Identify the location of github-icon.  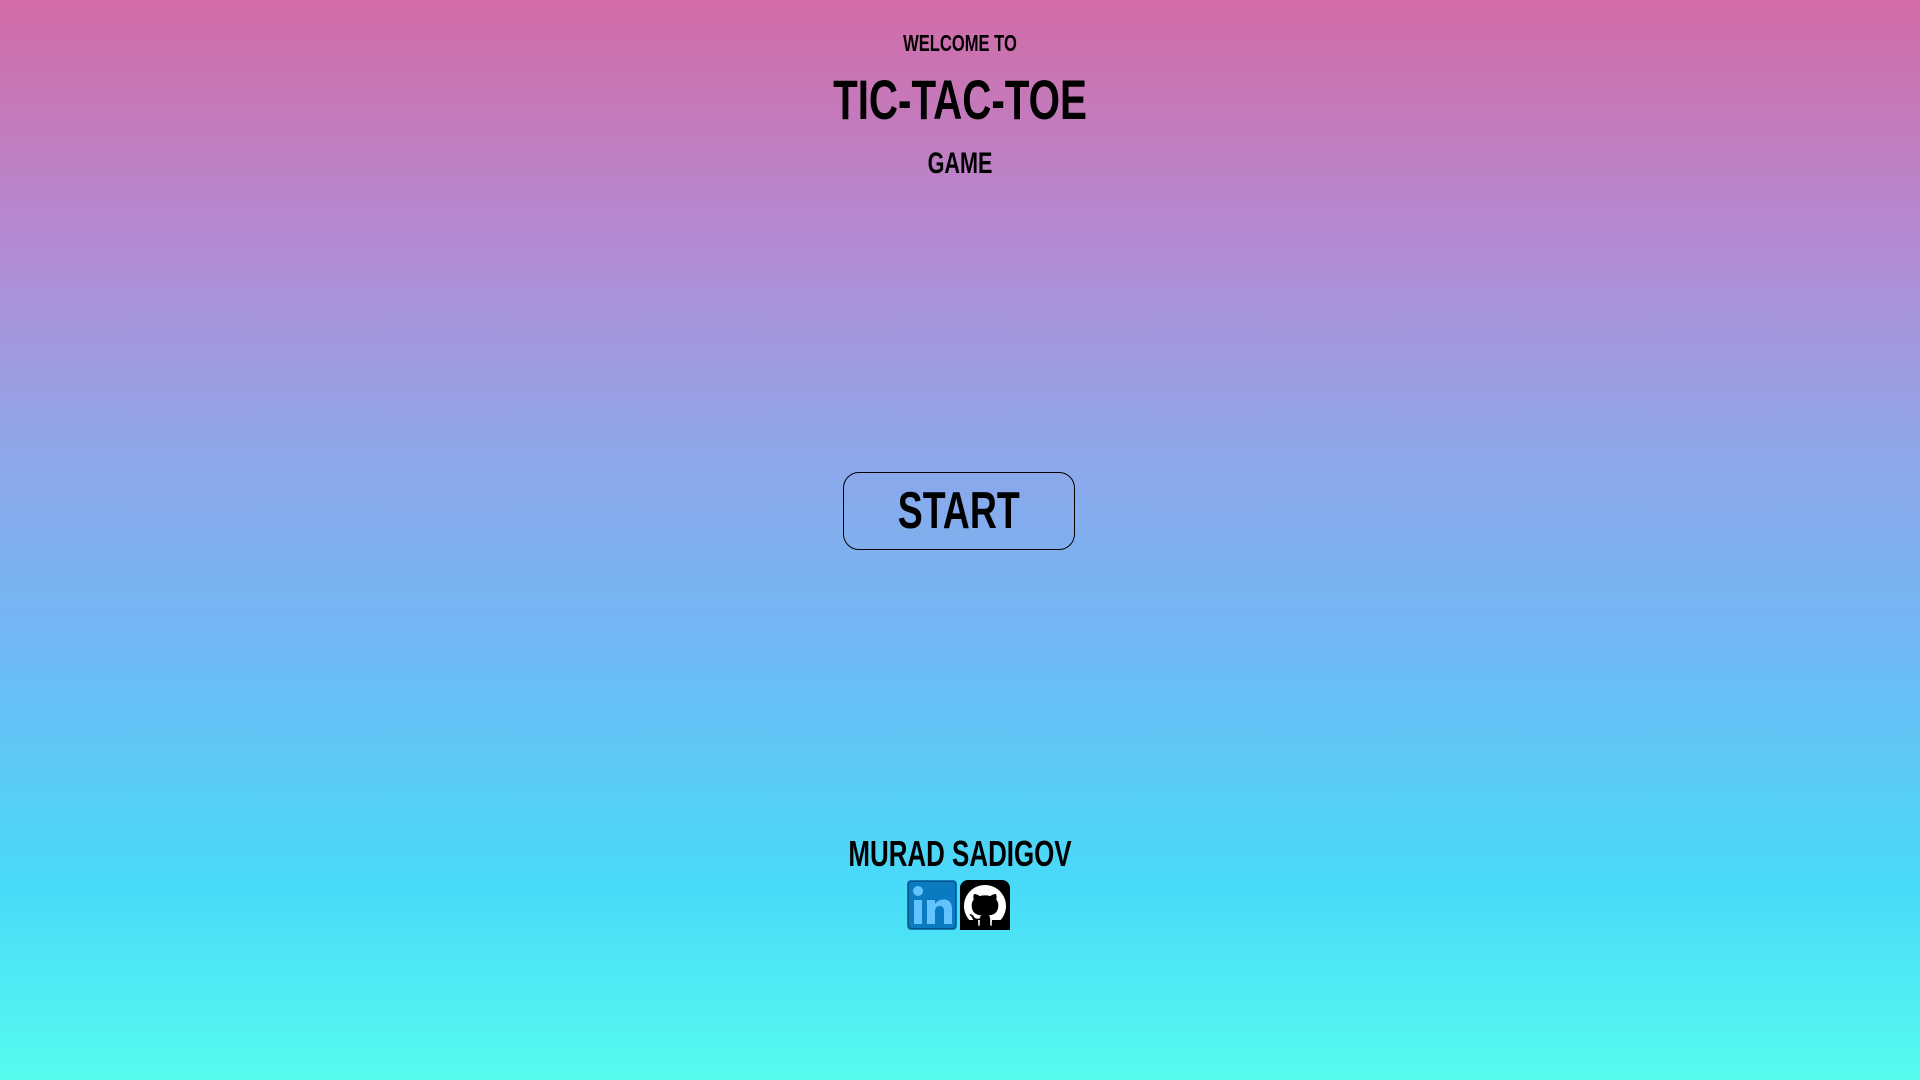
(985, 905).